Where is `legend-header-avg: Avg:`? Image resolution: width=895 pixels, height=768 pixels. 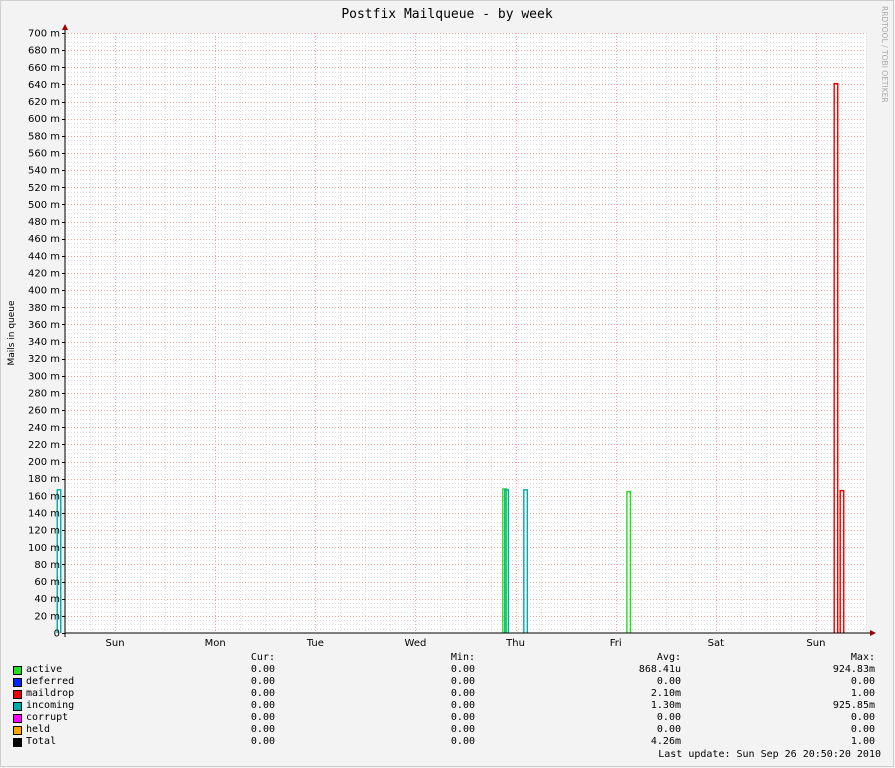 legend-header-avg: Avg: is located at coordinates (668, 657).